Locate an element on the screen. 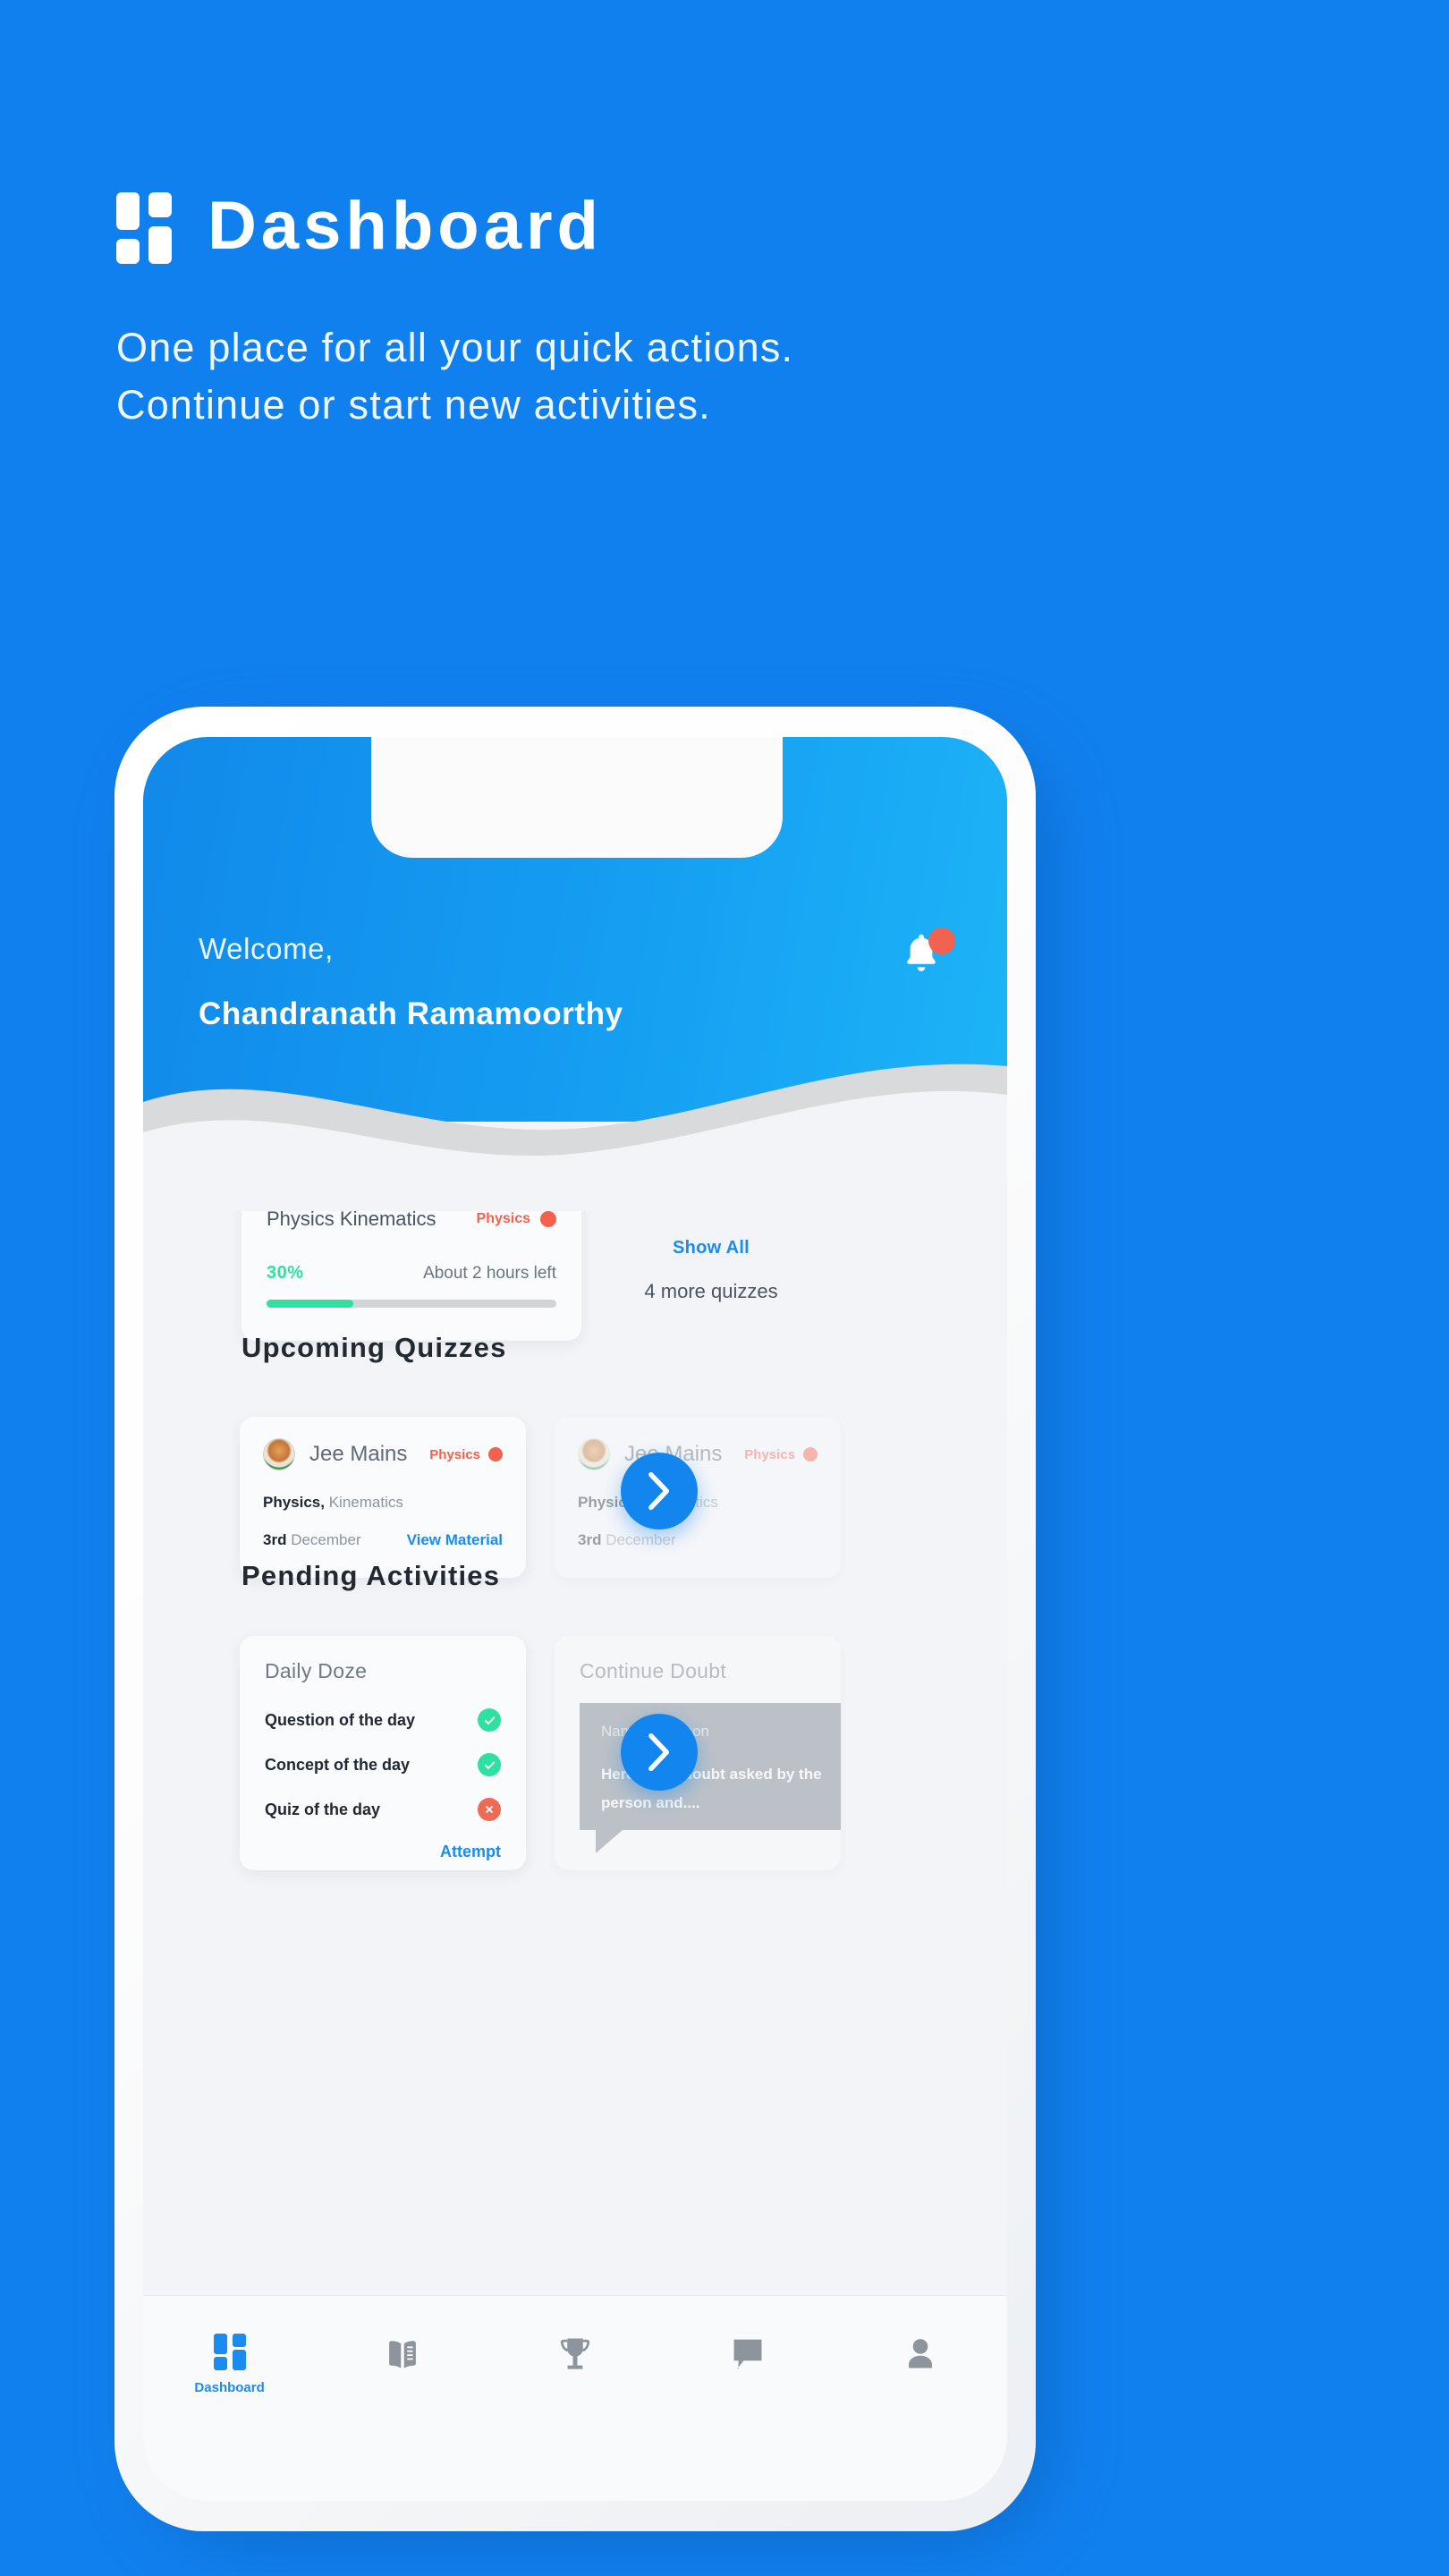 Image resolution: width=1449 pixels, height=2576 pixels. daily-doze-title: Daily Doze is located at coordinates (316, 1670).